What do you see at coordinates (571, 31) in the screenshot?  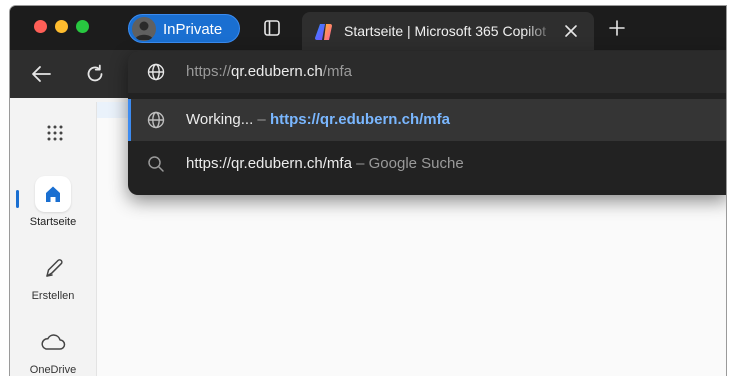 I see `close-icon` at bounding box center [571, 31].